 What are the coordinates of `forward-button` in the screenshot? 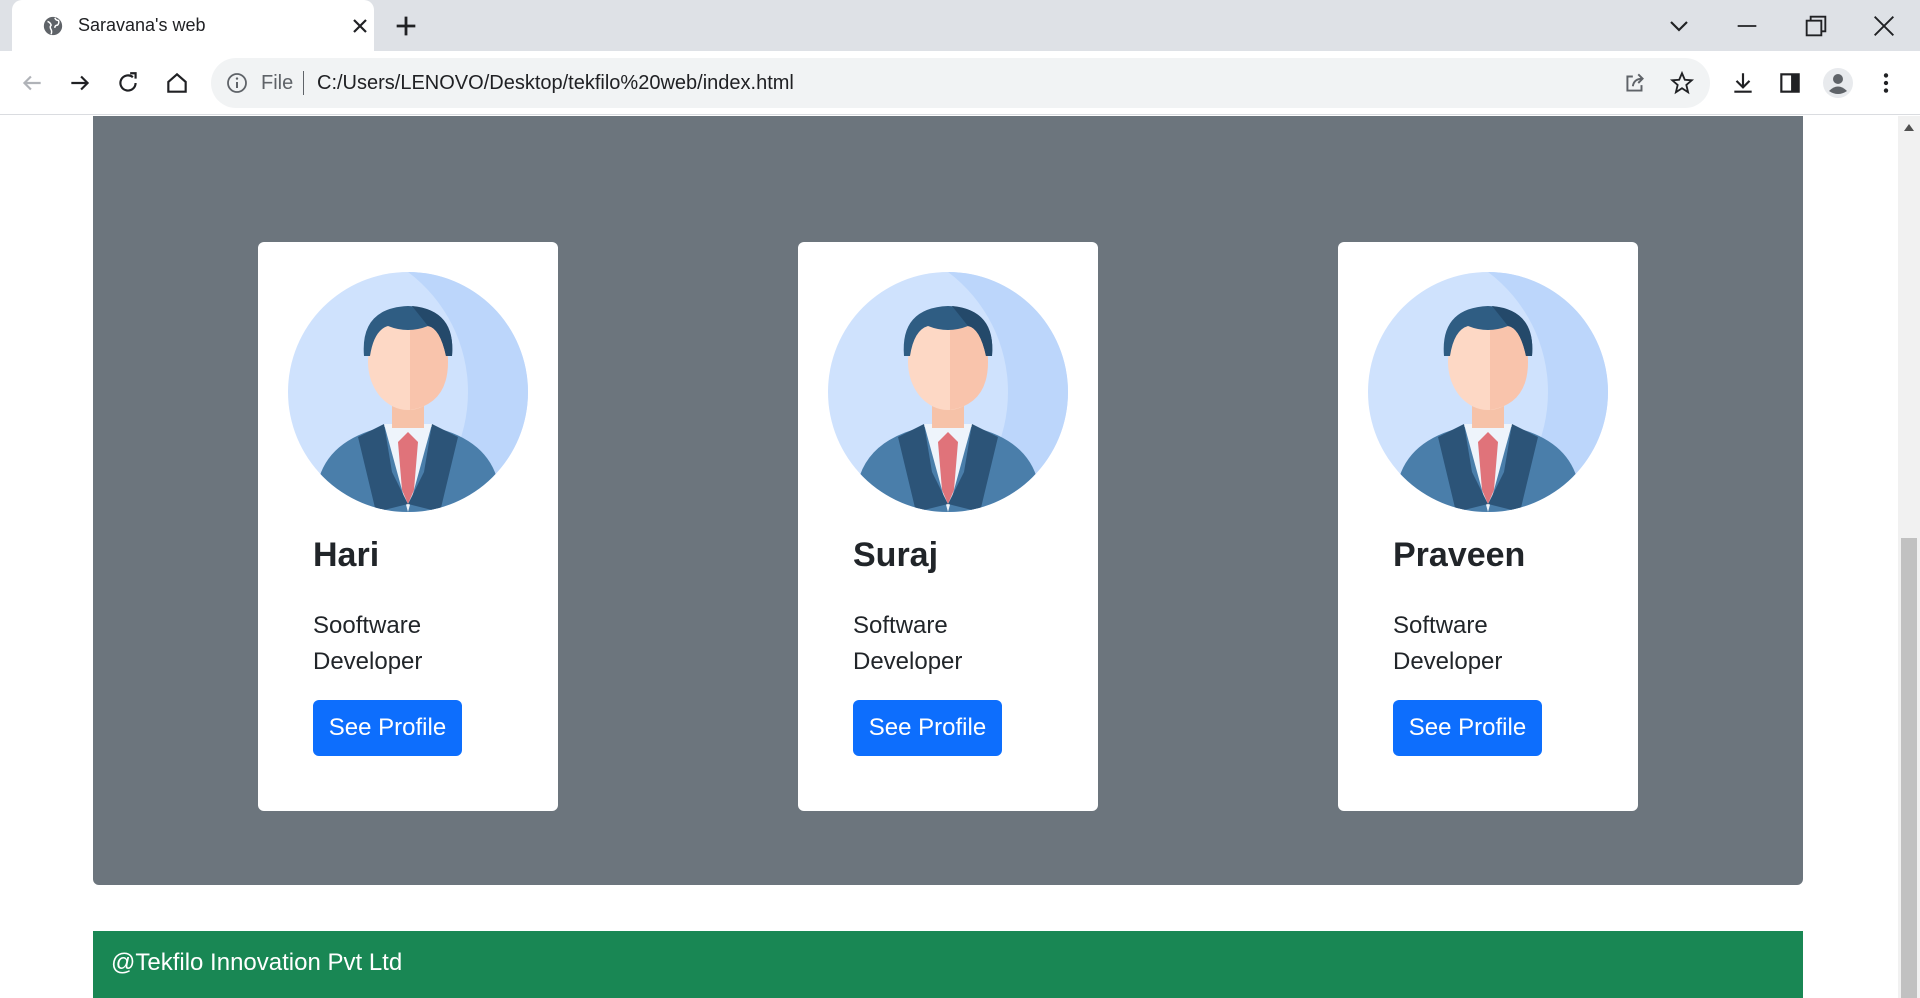 It's located at (80, 83).